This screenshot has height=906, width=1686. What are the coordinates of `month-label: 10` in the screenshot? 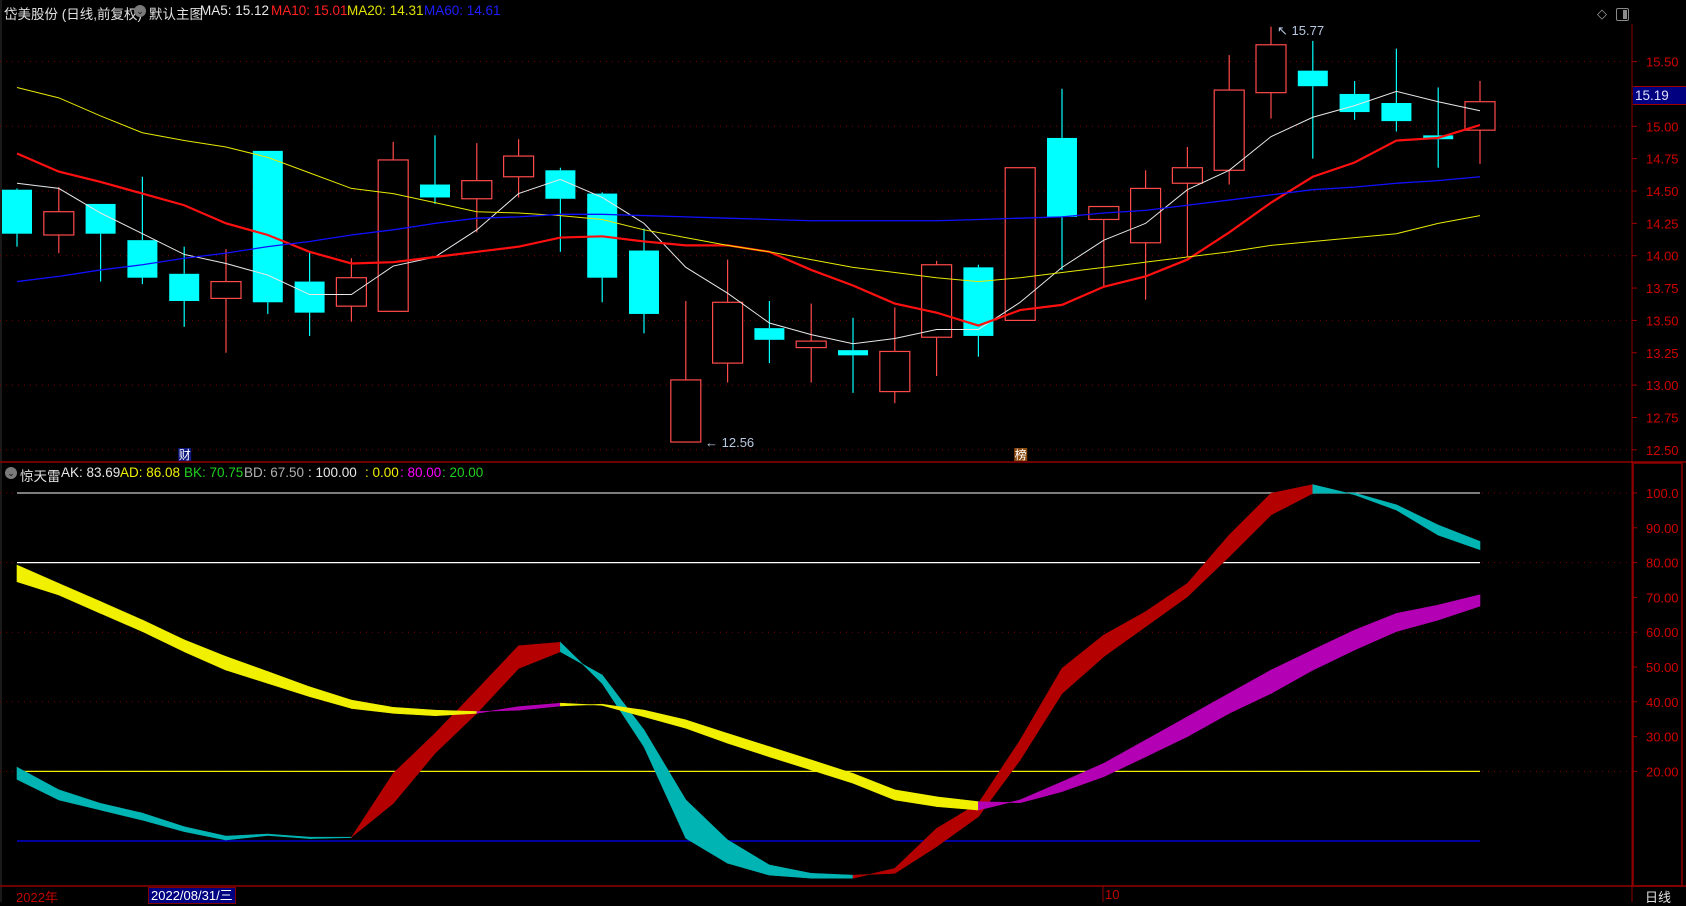 It's located at (1112, 894).